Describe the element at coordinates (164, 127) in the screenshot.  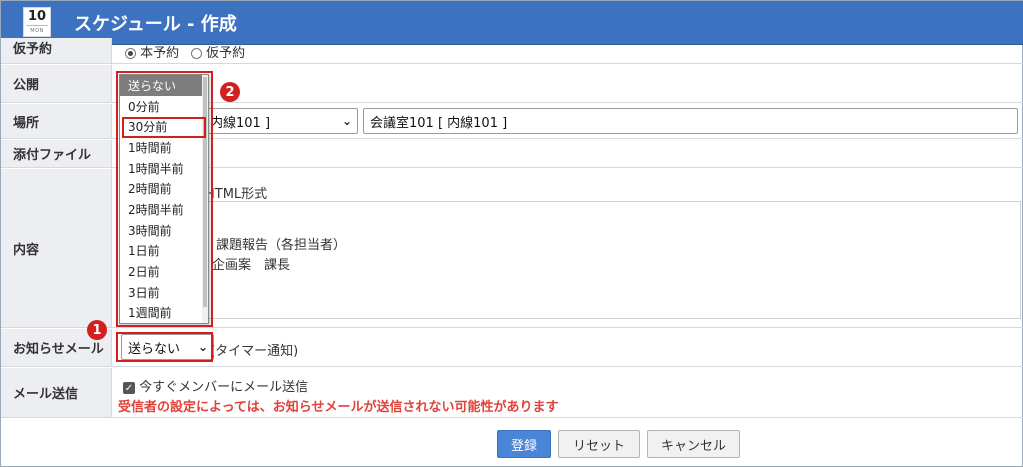
I see `option-30min-callout-box` at that location.